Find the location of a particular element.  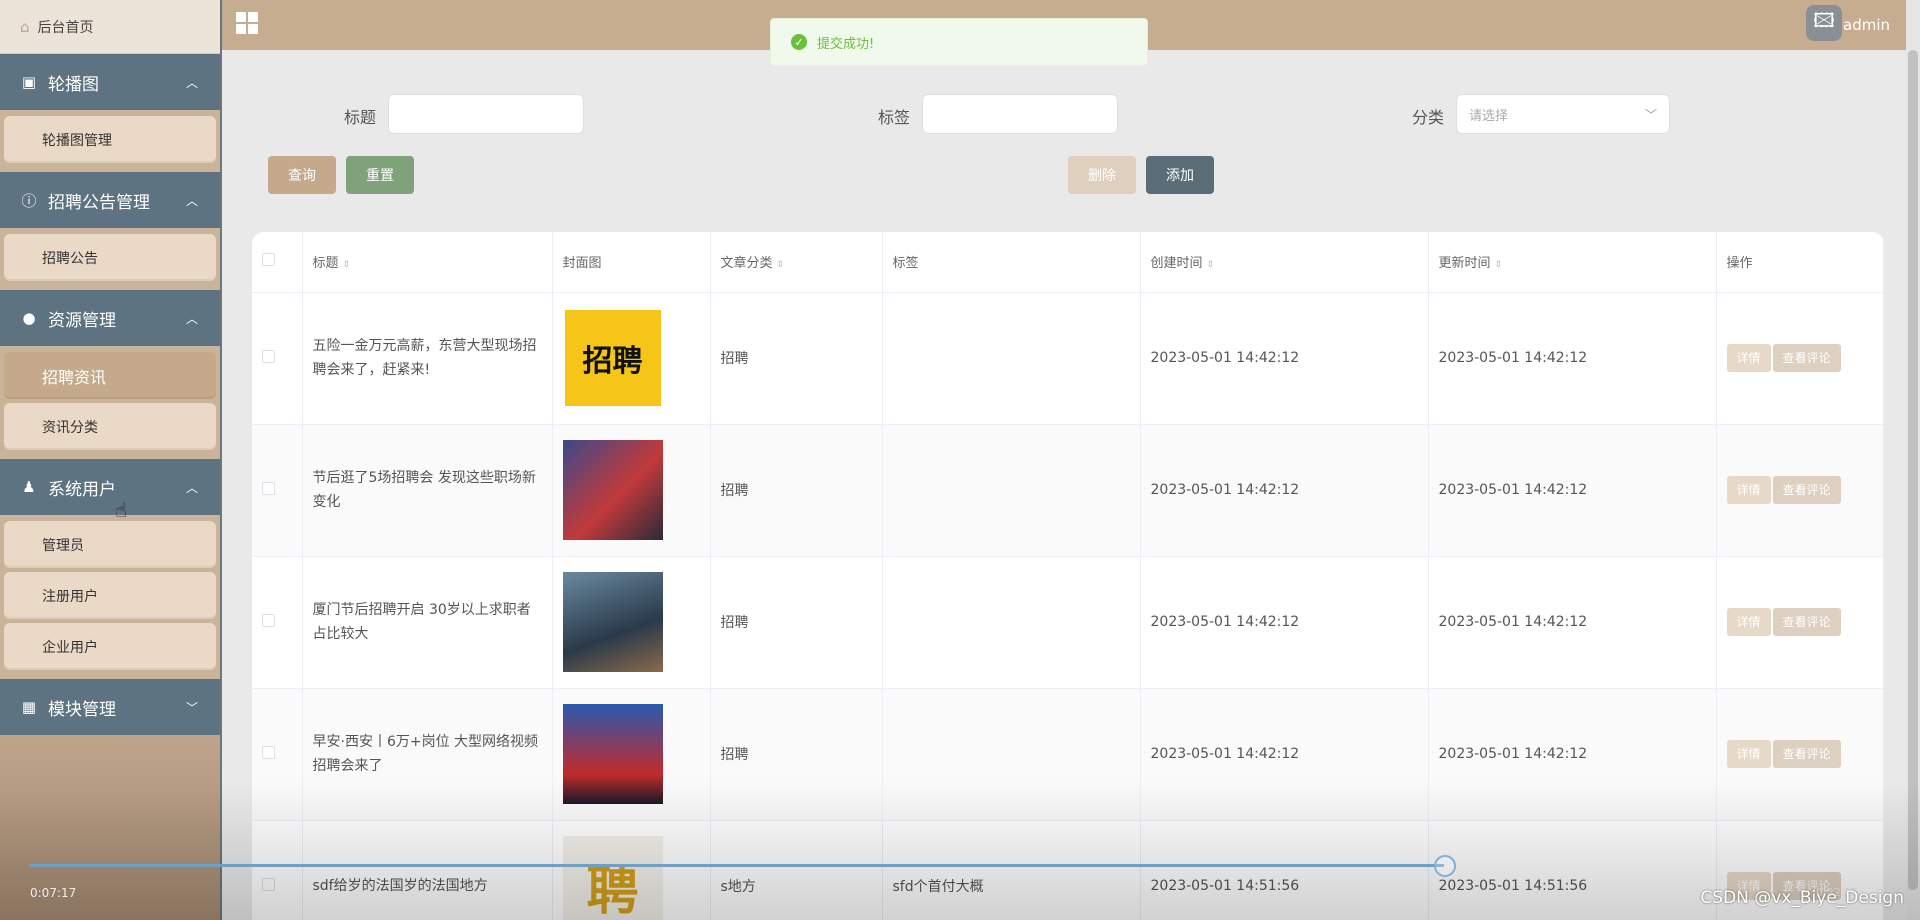

sidebar-group-users: ♟ 系统用户 ︿ is located at coordinates (110, 487).